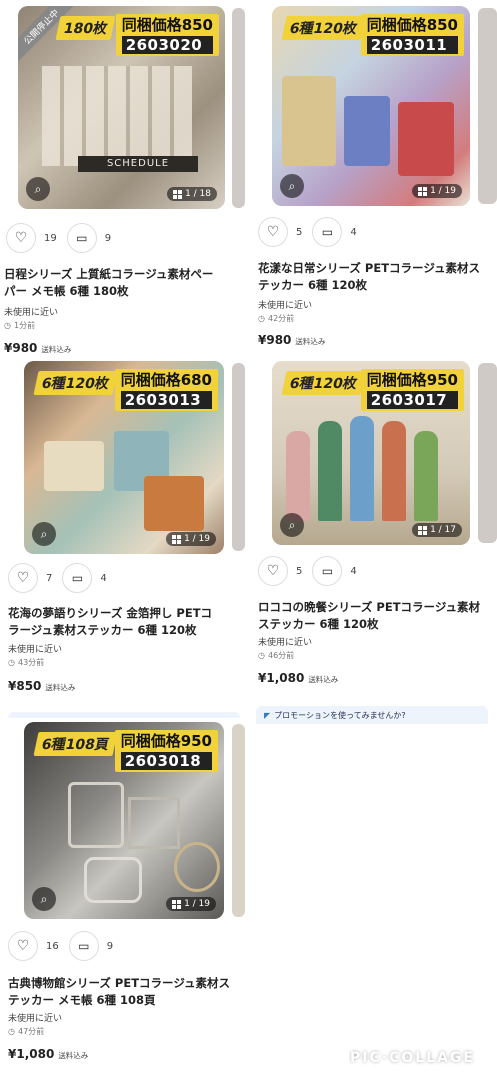  I want to click on product-title: 花海の夢語りシリーズ 金箔押し PETコ ラージュ素材ステッカー 6種 120枚, so click(126, 622).